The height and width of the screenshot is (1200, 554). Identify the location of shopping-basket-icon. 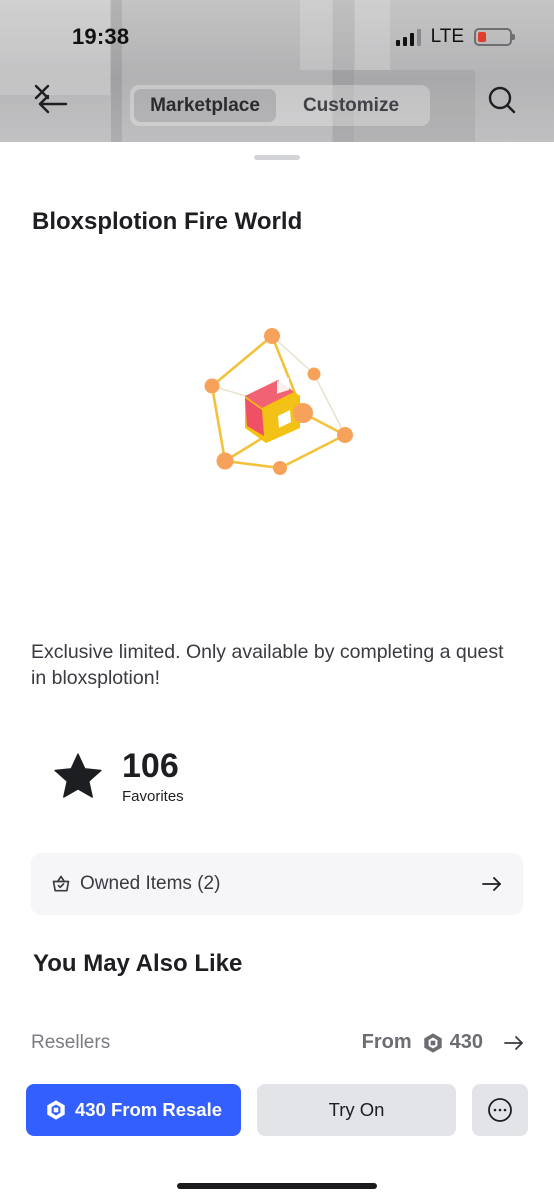
(61, 884).